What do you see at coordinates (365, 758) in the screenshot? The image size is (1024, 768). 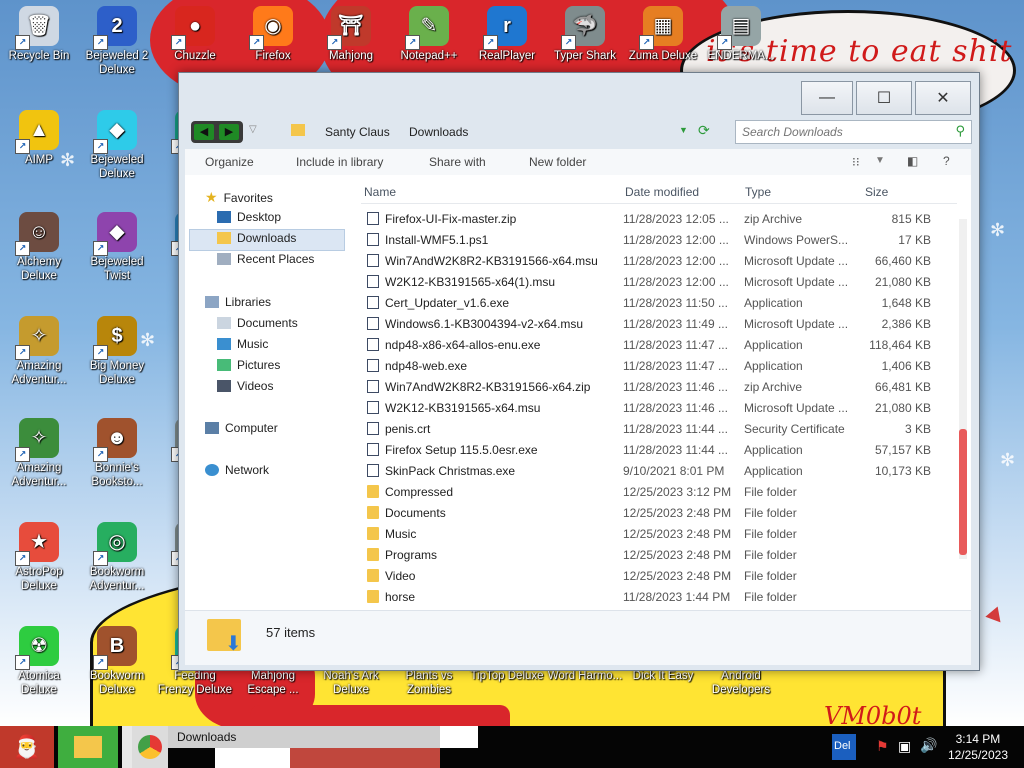 I see `taskbar-downloads-red-bar` at bounding box center [365, 758].